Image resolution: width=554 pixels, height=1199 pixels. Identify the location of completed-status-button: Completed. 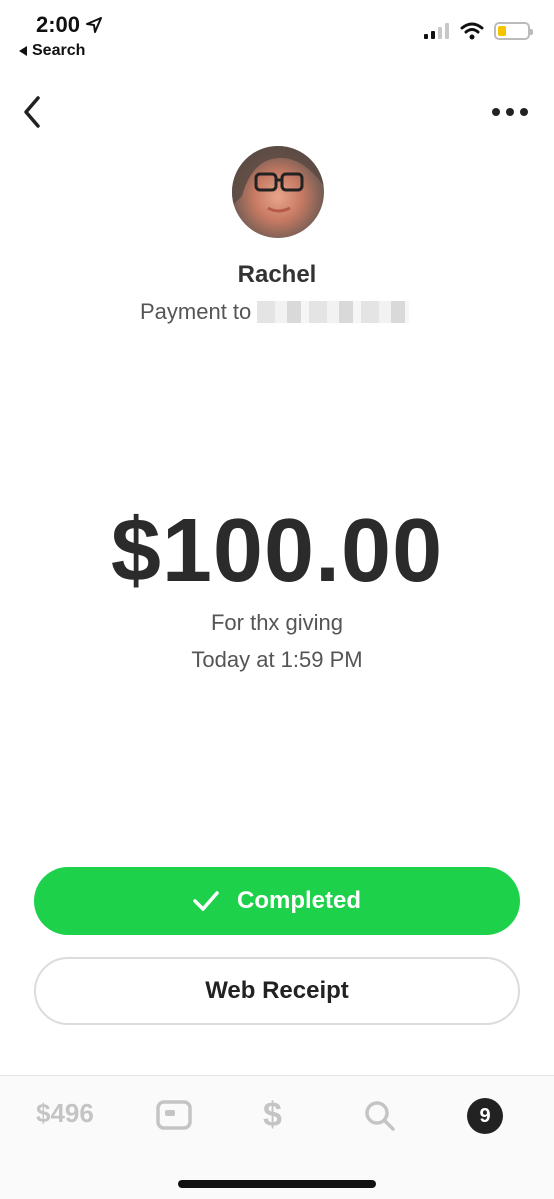
(277, 901).